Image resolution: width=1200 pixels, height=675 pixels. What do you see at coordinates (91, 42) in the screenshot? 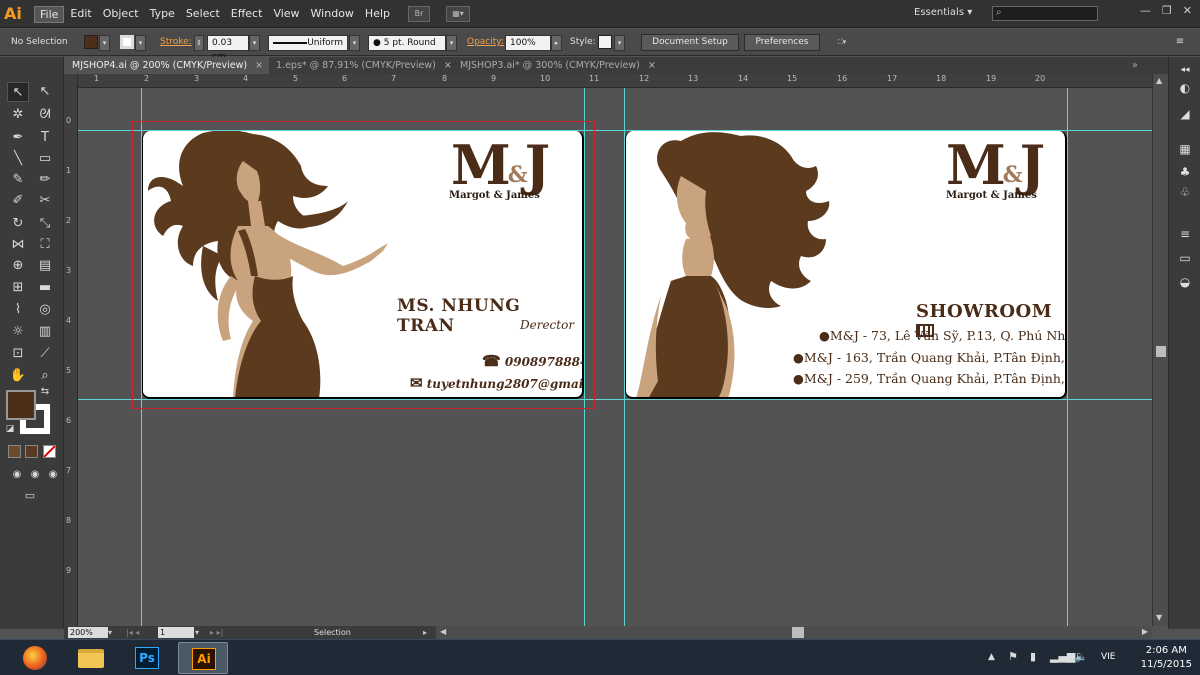
I see `fill-swatch` at bounding box center [91, 42].